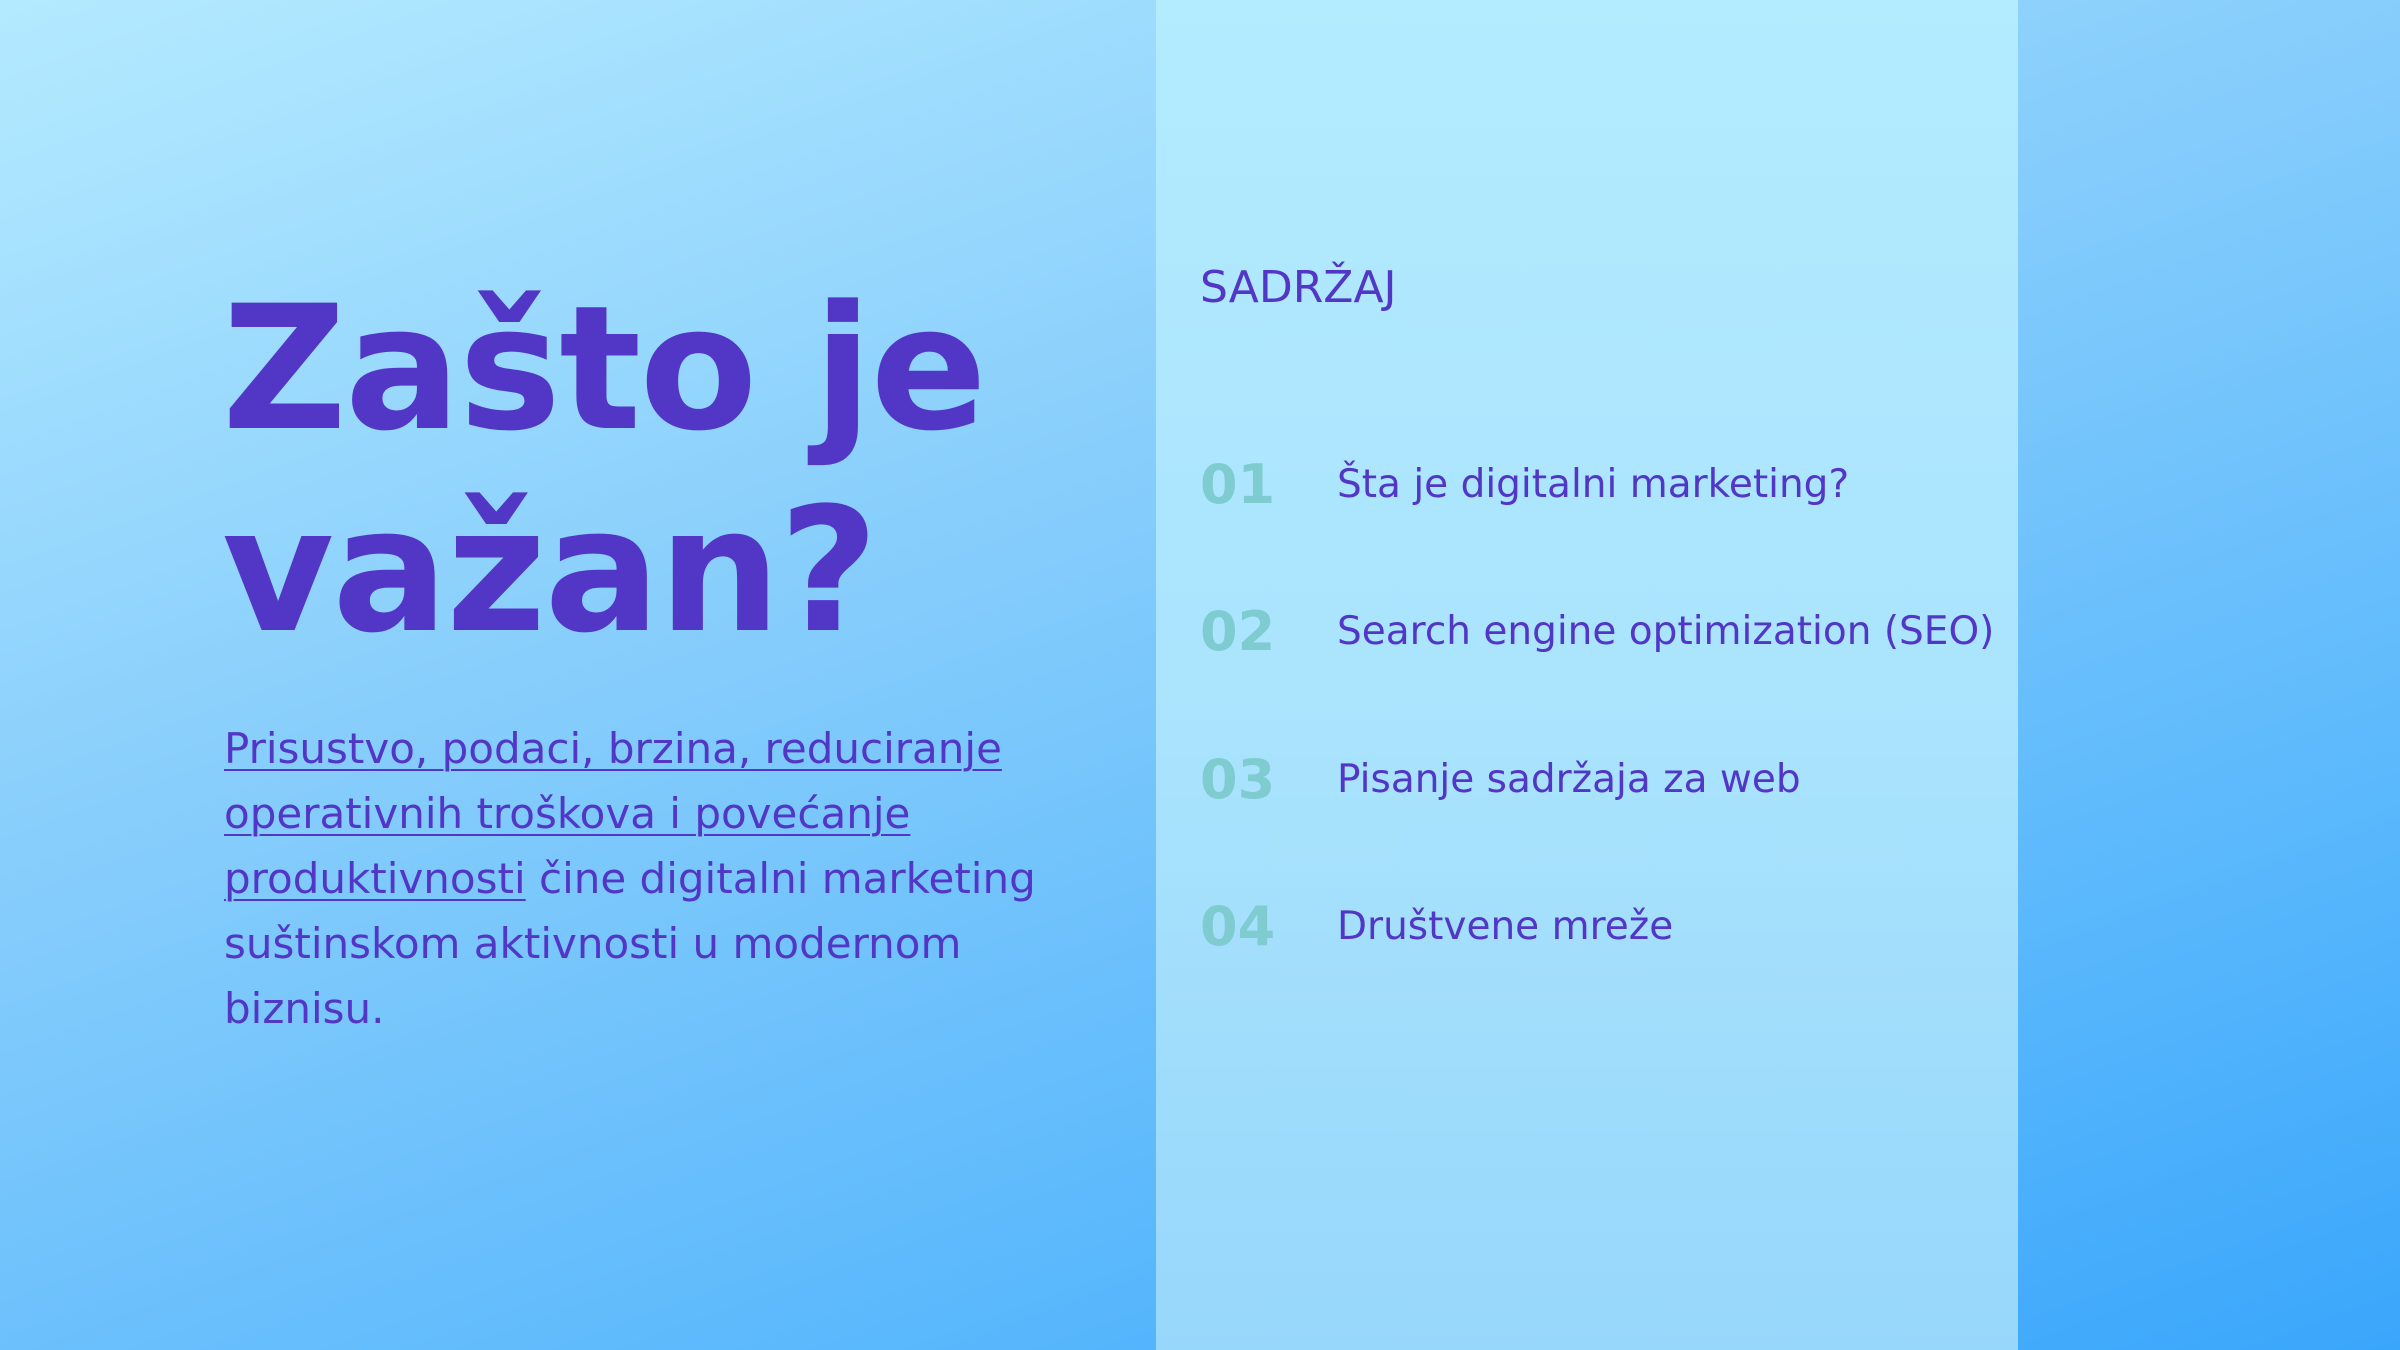  What do you see at coordinates (550, 570) in the screenshot?
I see `title-line-2: važan?` at bounding box center [550, 570].